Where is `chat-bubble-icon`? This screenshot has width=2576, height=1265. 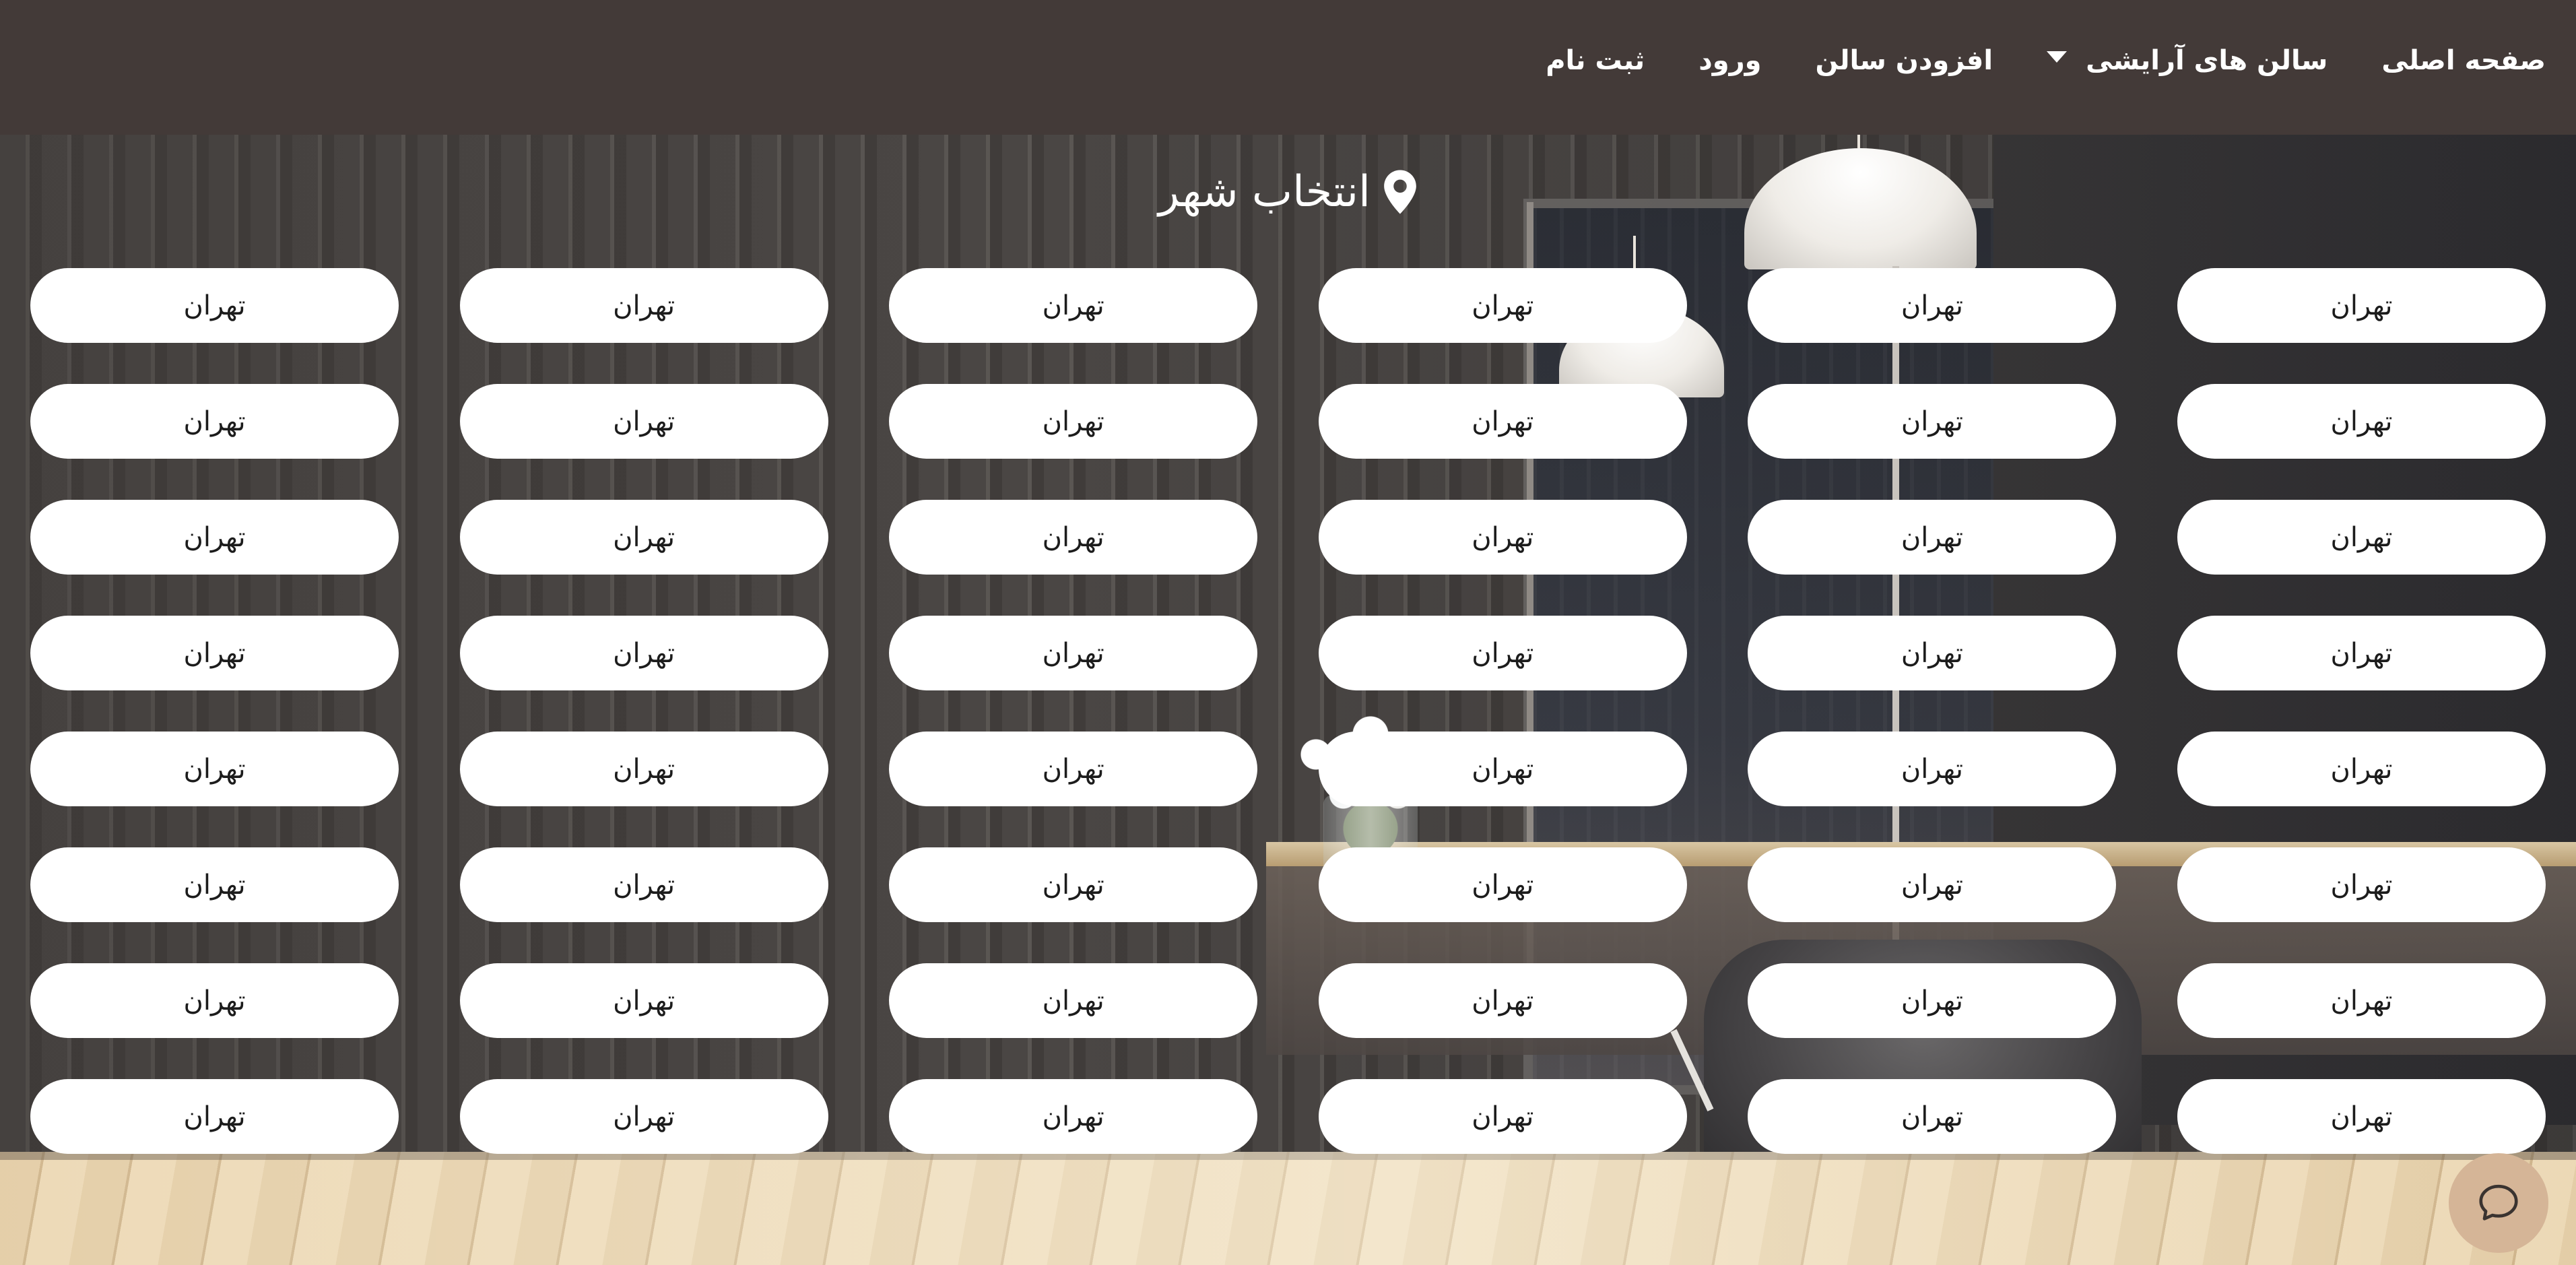
chat-bubble-icon is located at coordinates (2498, 1202).